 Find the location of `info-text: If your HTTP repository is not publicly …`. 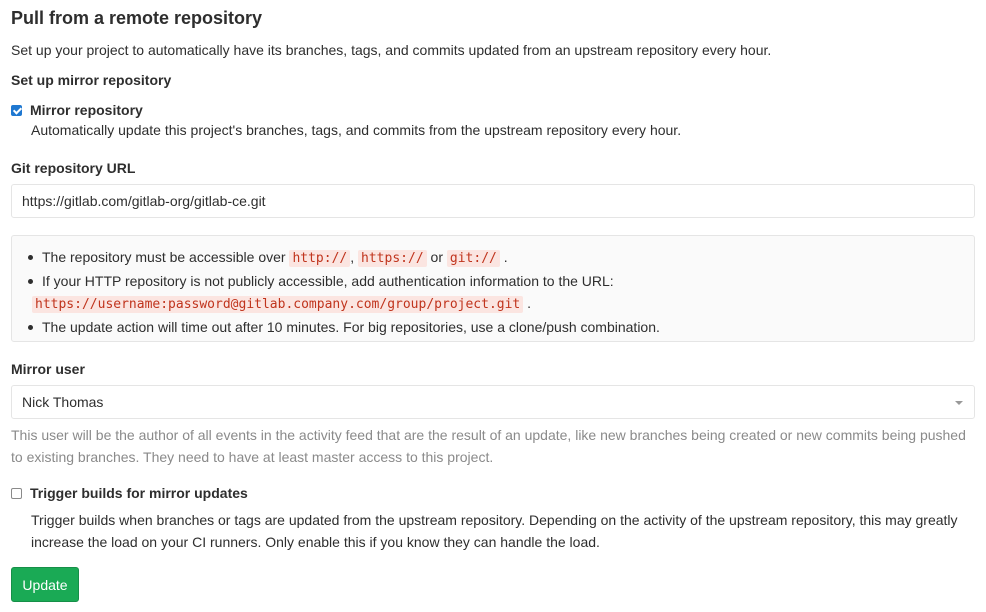

info-text: If your HTTP repository is not publicly … is located at coordinates (328, 281).